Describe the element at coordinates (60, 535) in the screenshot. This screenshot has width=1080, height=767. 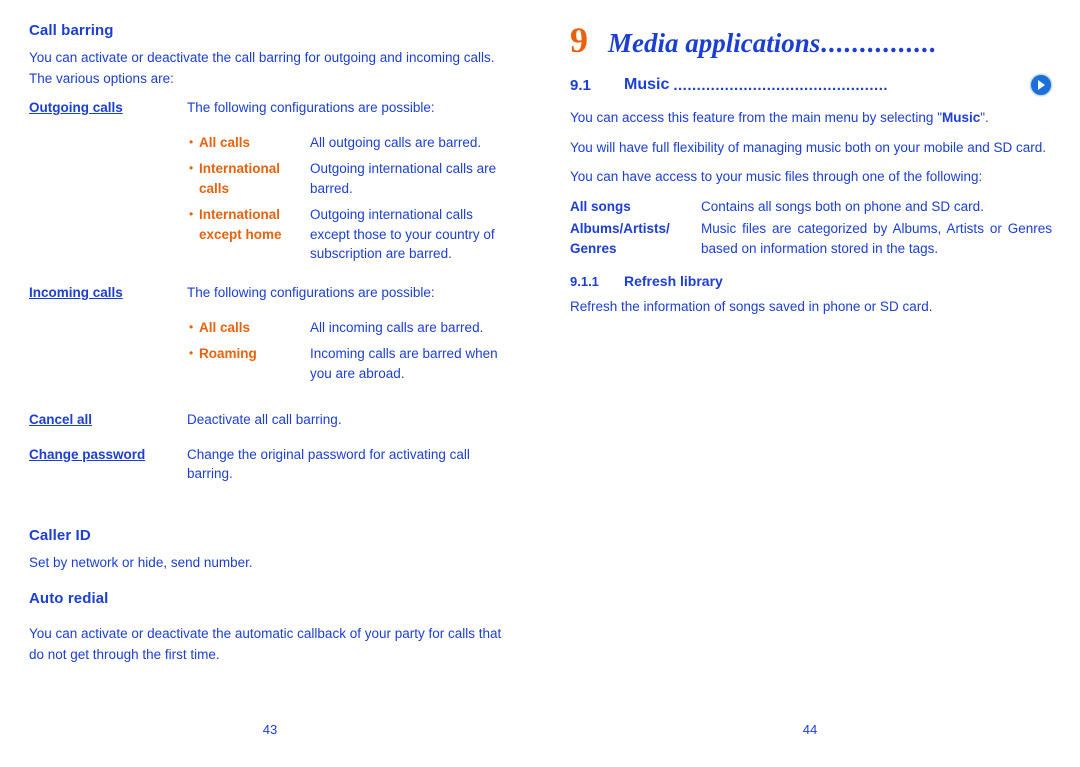
I see `page-title-caller-id: Caller ID` at that location.